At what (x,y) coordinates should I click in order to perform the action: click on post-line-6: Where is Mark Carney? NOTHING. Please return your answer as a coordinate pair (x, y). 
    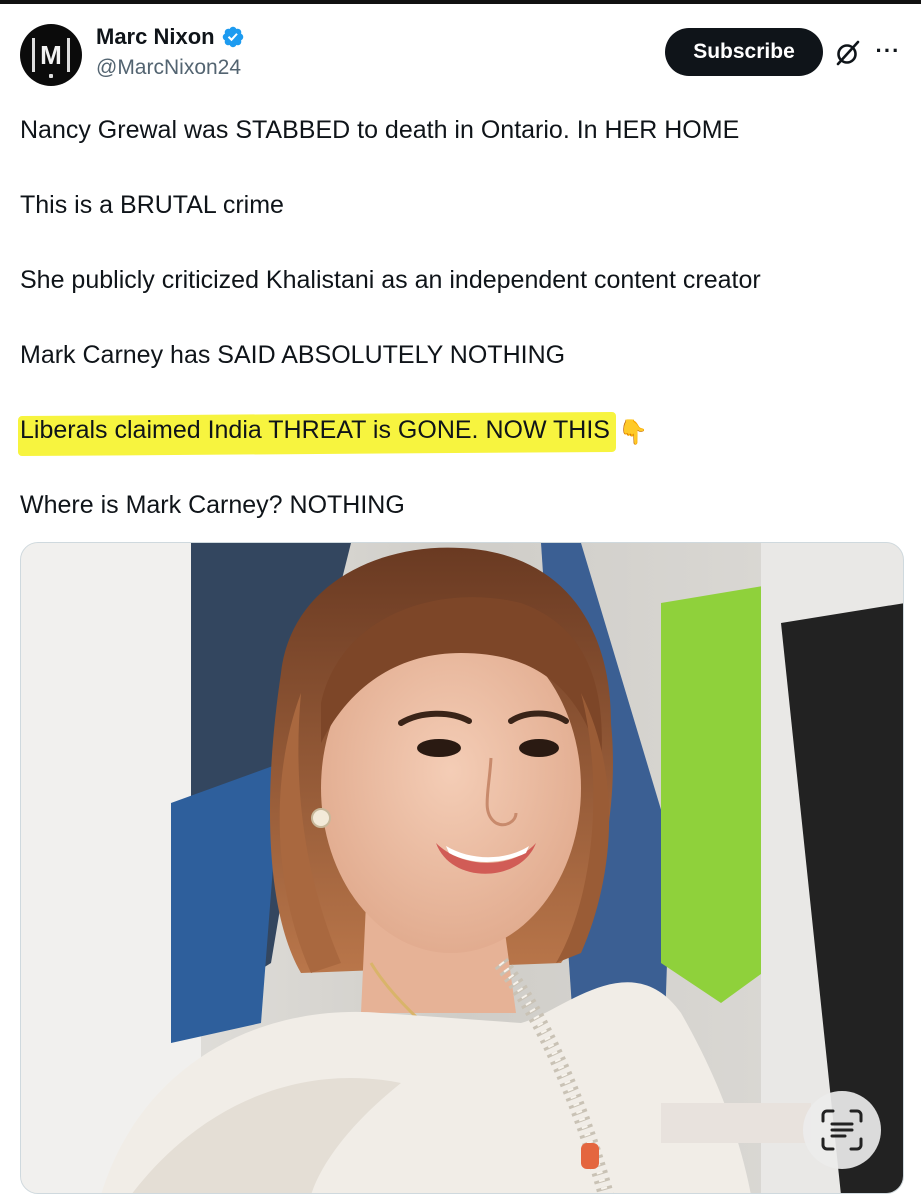
    Looking at the image, I should click on (212, 505).